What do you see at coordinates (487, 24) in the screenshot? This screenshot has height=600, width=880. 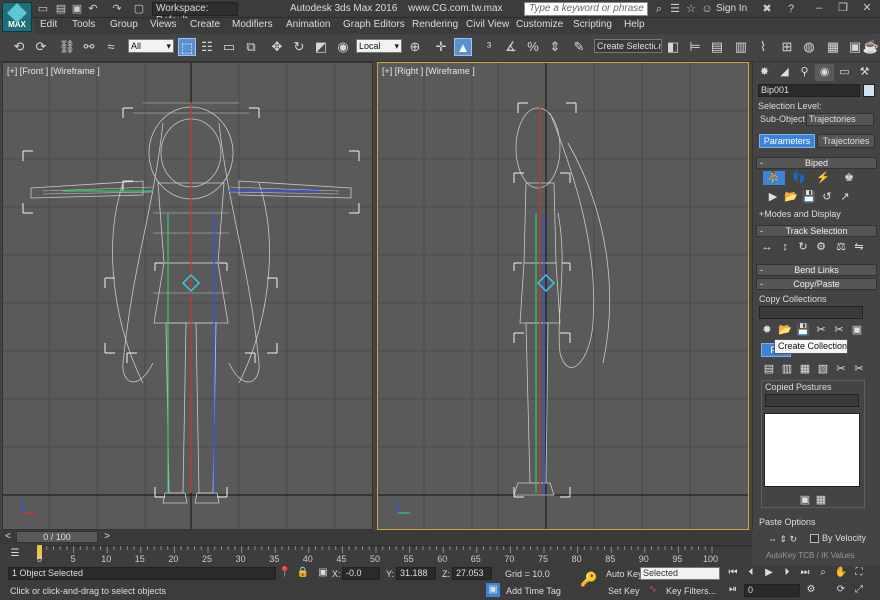 I see `menu-civil-view: Civil View` at bounding box center [487, 24].